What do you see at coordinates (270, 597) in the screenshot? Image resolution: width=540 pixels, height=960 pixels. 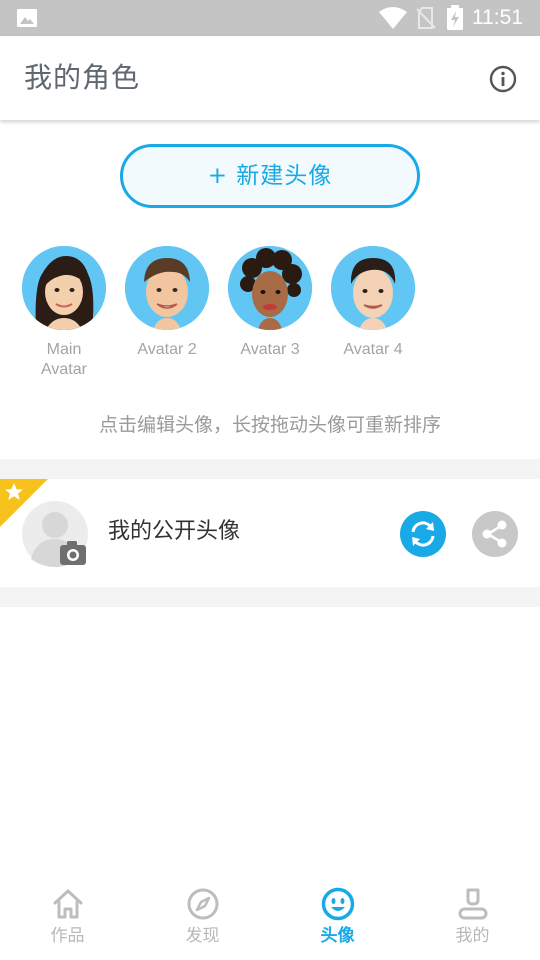 I see `section-divider-bottom` at bounding box center [270, 597].